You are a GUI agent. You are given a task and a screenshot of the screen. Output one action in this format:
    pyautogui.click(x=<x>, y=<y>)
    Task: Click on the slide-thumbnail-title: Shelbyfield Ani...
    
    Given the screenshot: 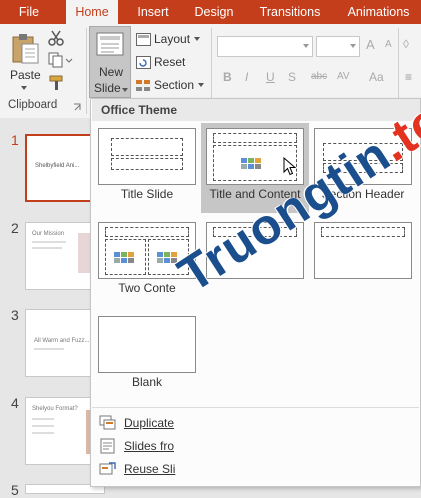 What is the action you would take?
    pyautogui.click(x=57, y=166)
    